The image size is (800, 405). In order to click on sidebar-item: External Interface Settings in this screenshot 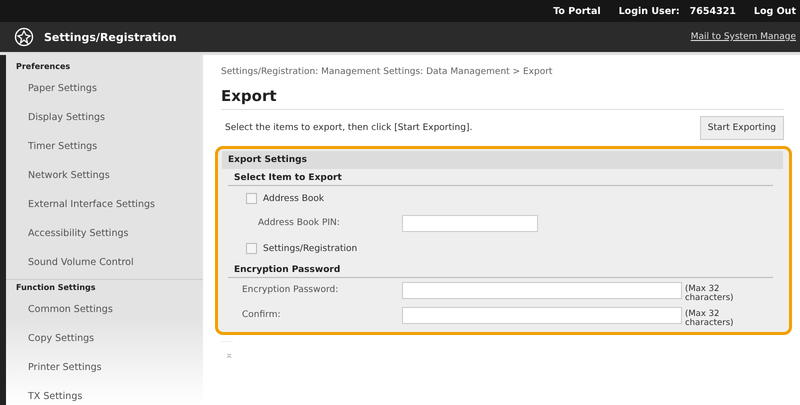, I will do `click(104, 204)`.